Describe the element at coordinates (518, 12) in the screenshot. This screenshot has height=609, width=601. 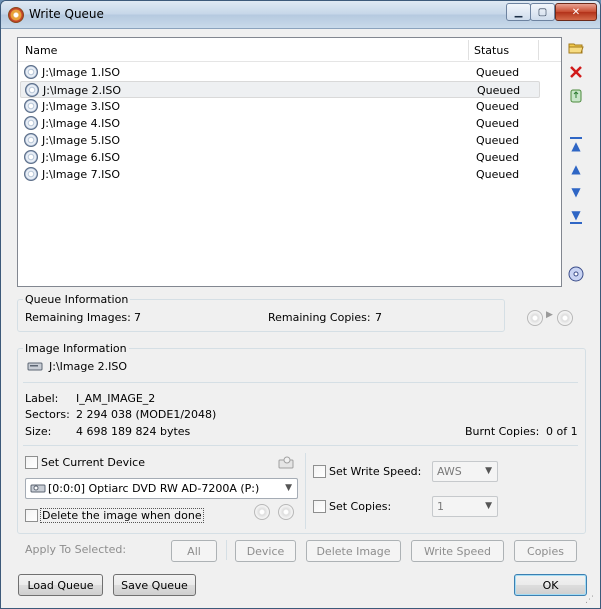
I see `minimize-button: ▁` at that location.